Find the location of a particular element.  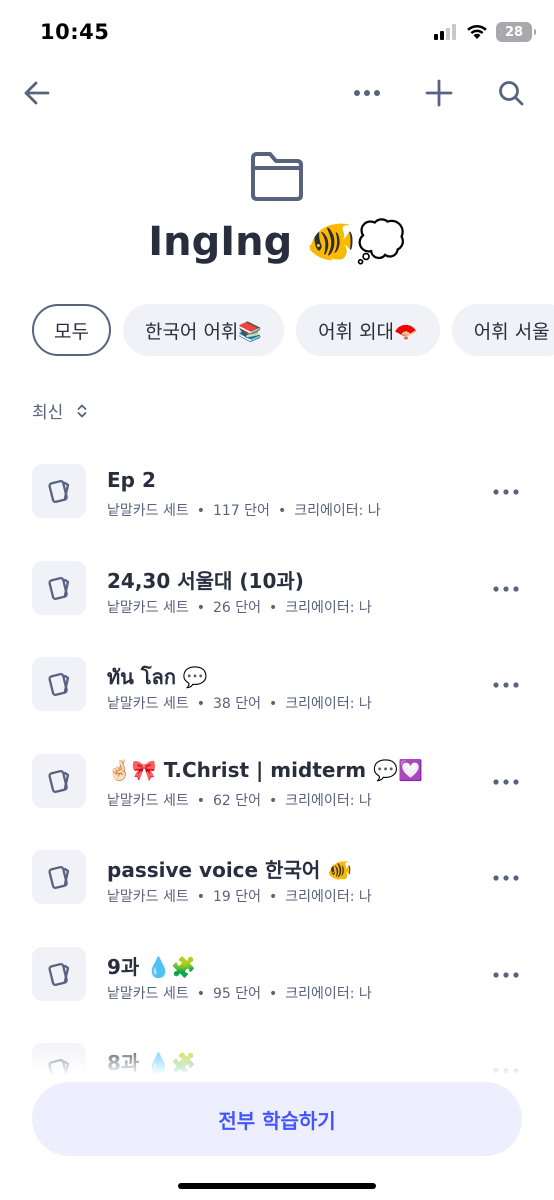

more-options-button is located at coordinates (367, 93).